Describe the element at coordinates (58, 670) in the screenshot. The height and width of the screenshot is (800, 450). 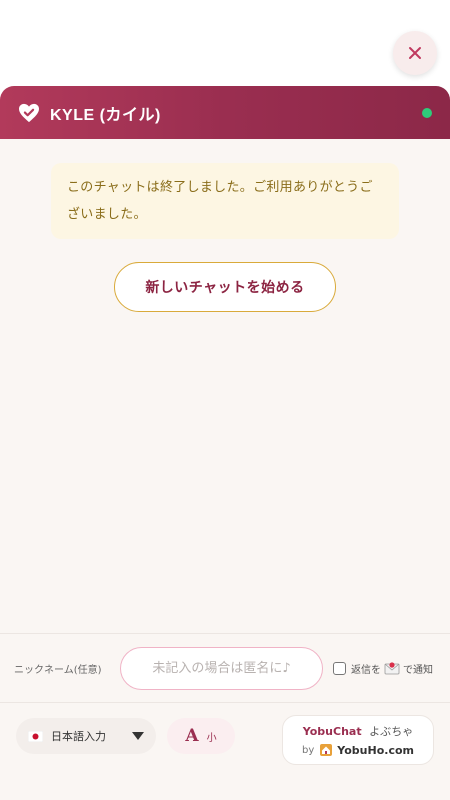
I see `nickname-label: ニックネーム(任意)` at that location.